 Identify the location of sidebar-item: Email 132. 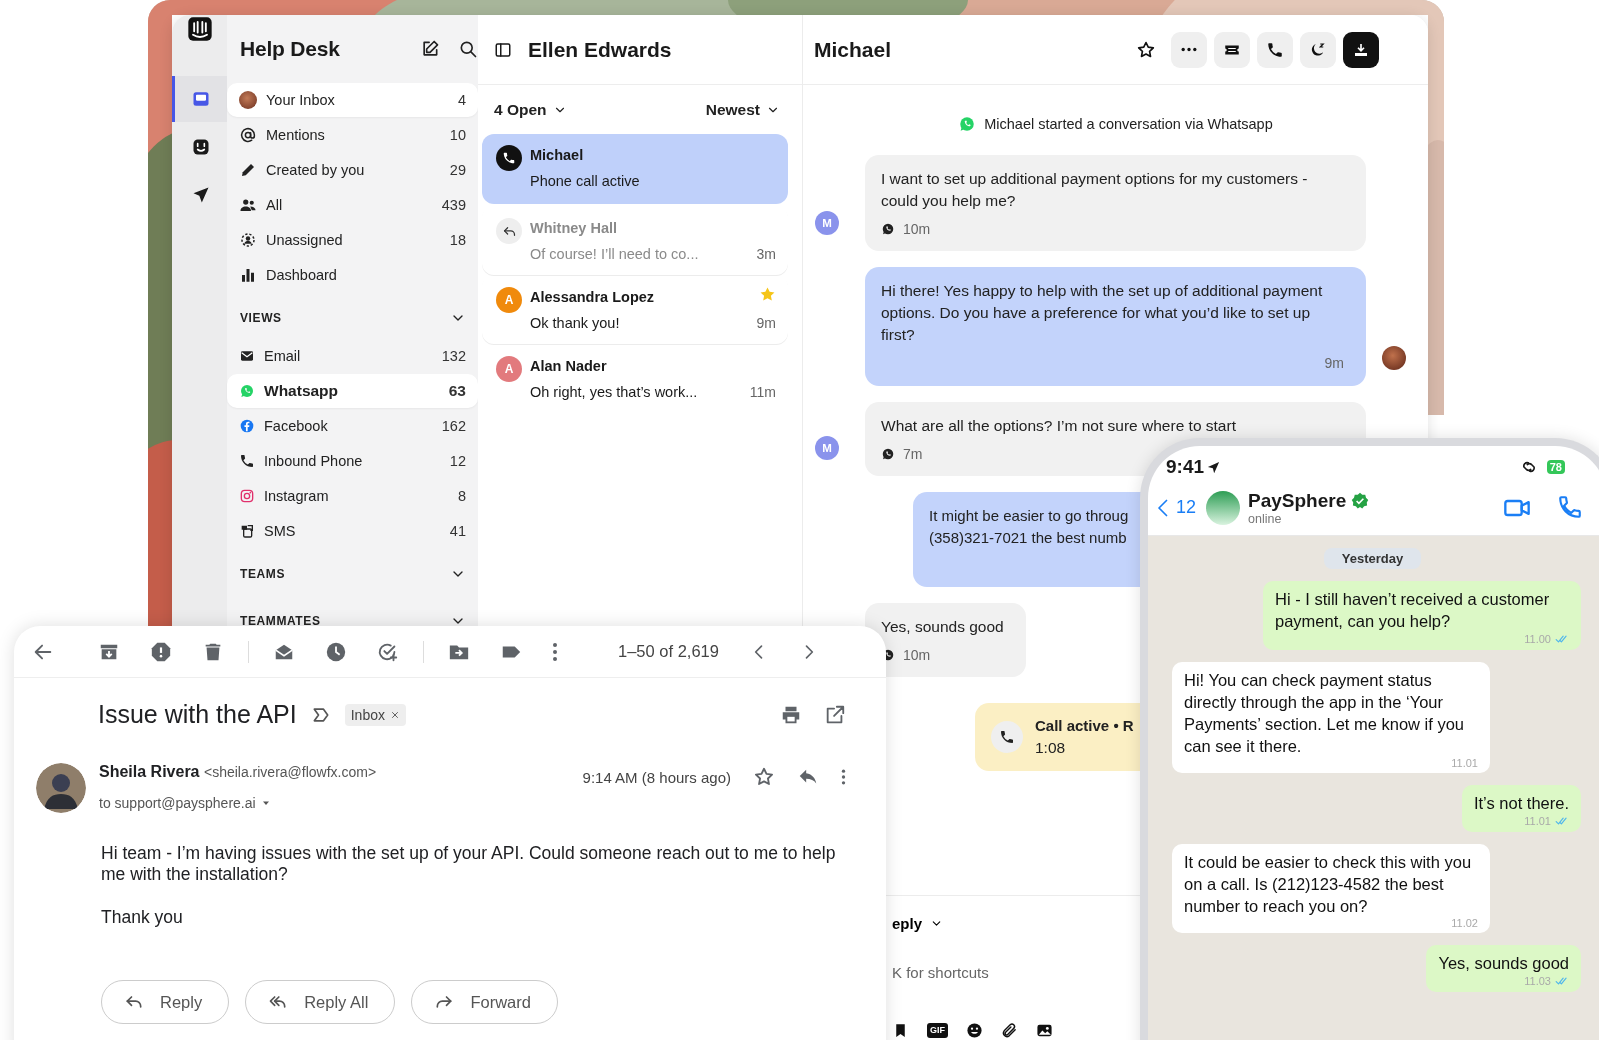
(352, 356).